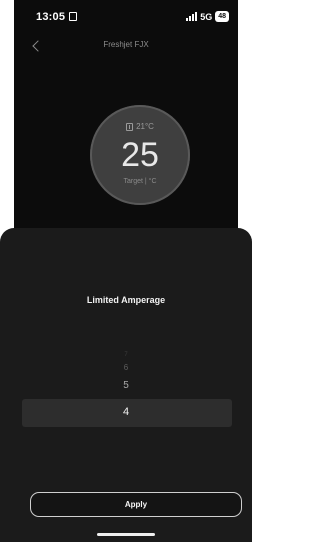 The image size is (320, 542). I want to click on nav-bar: Freshjet FJX, so click(126, 49).